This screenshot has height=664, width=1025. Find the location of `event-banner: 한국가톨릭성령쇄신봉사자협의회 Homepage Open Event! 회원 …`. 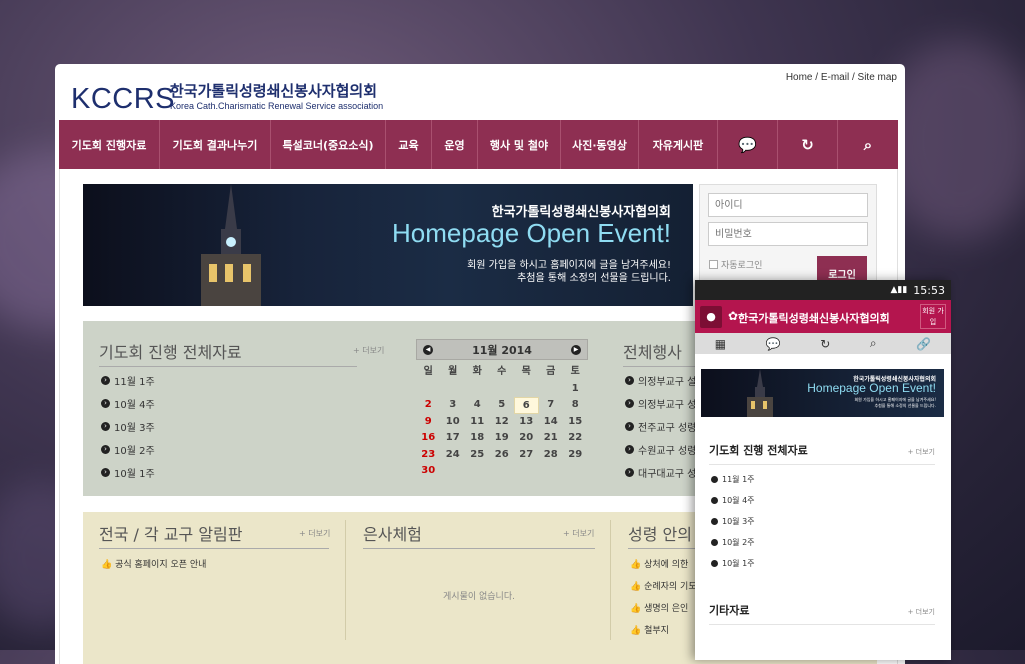

event-banner: 한국가톨릭성령쇄신봉사자협의회 Homepage Open Event! 회원 … is located at coordinates (388, 245).